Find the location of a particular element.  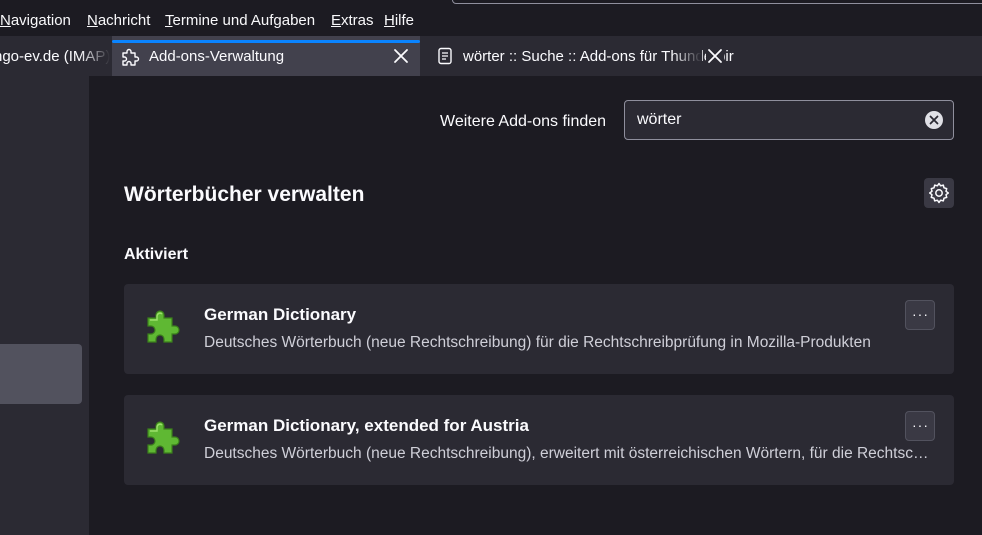

tab-mail-account: ngo-ev.de (IMAP) is located at coordinates (55, 56).